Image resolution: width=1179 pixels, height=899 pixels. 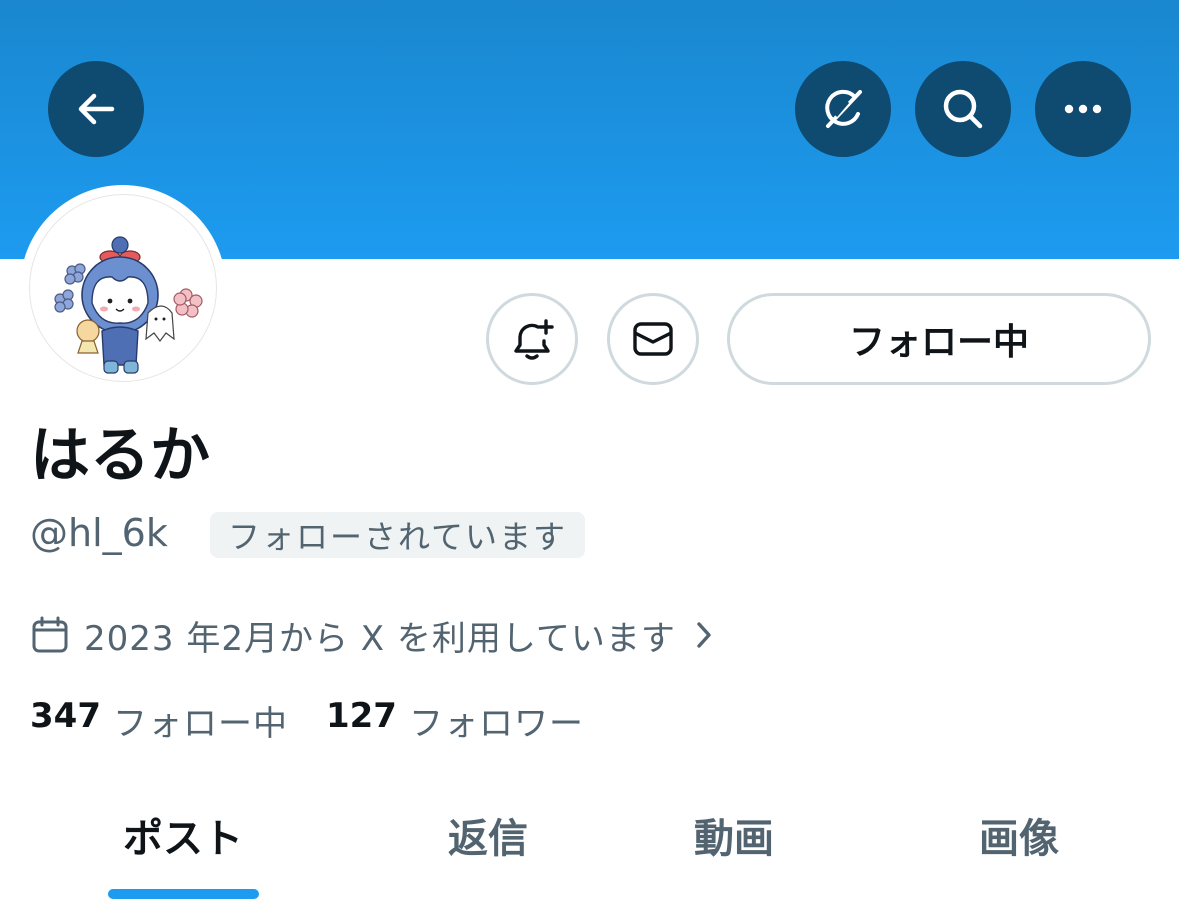 What do you see at coordinates (1019, 835) in the screenshot?
I see `tab-media: 画像` at bounding box center [1019, 835].